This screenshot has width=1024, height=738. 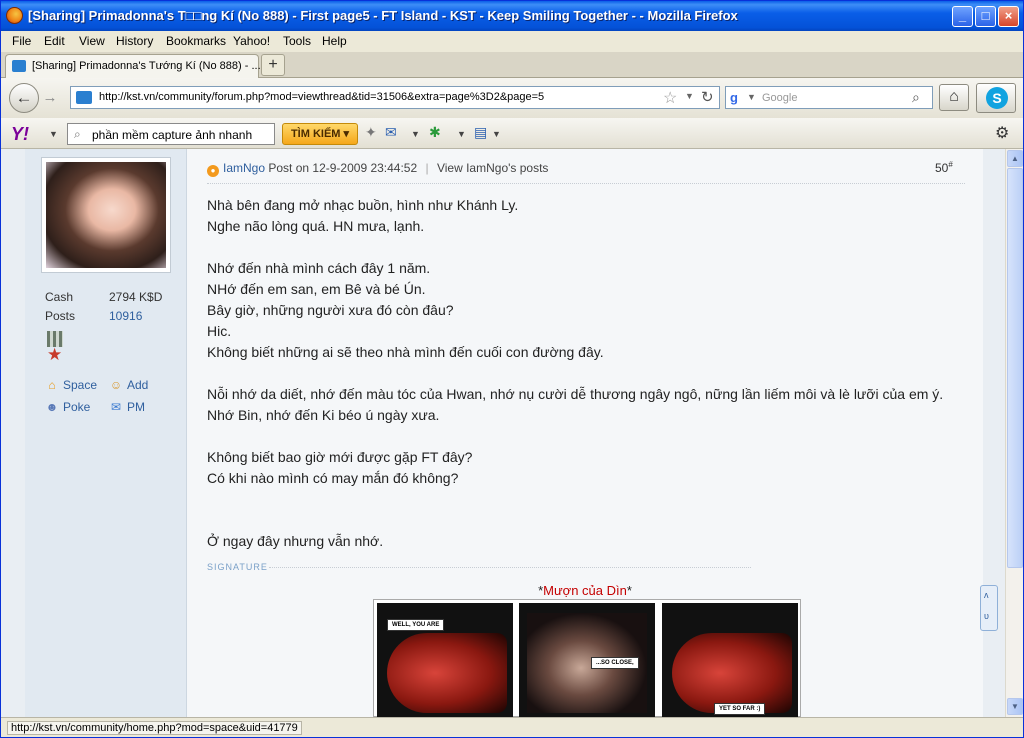 What do you see at coordinates (24, 98) in the screenshot?
I see `back-arrow-icon: ←` at bounding box center [24, 98].